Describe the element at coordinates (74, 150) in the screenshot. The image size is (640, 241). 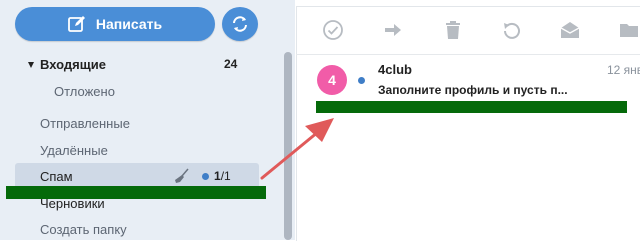
I see `sidebar-item-deleted: Удалённые` at that location.